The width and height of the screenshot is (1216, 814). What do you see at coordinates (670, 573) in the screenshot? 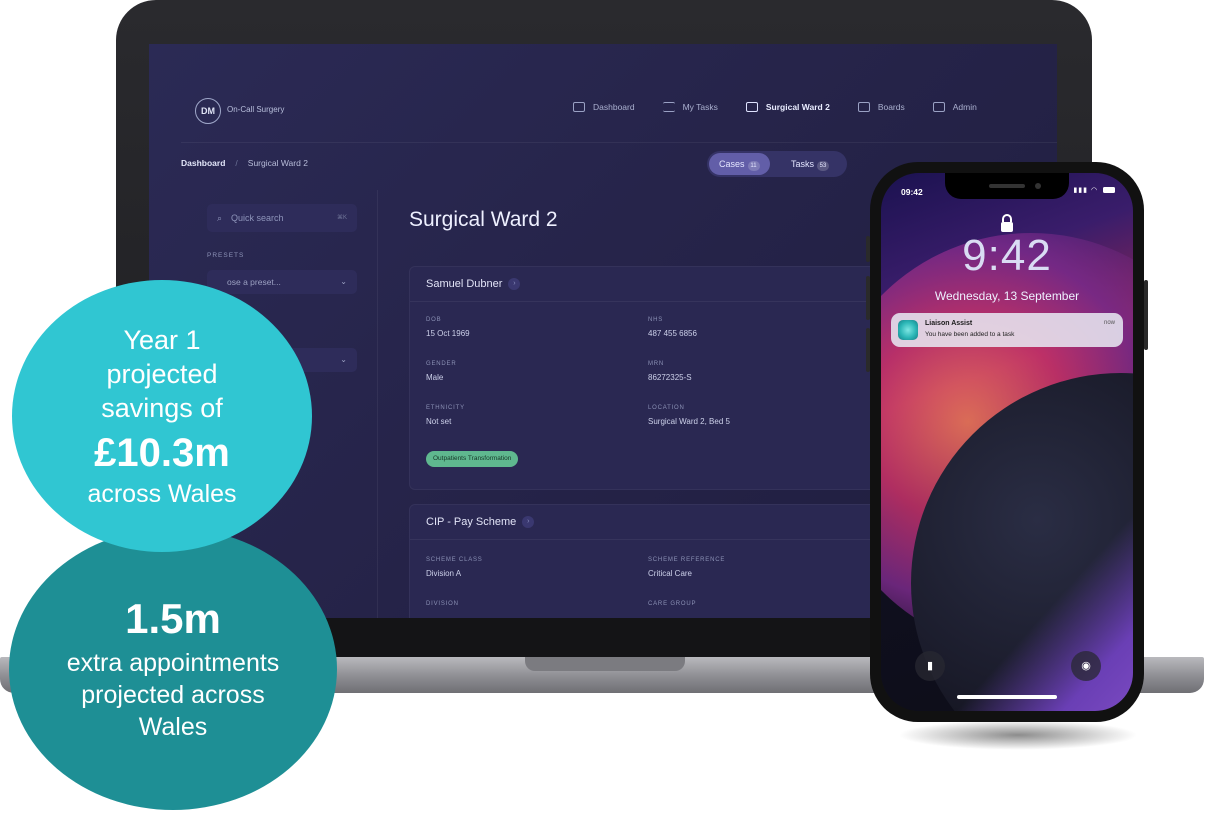
I see `field-value: Critical Care` at bounding box center [670, 573].